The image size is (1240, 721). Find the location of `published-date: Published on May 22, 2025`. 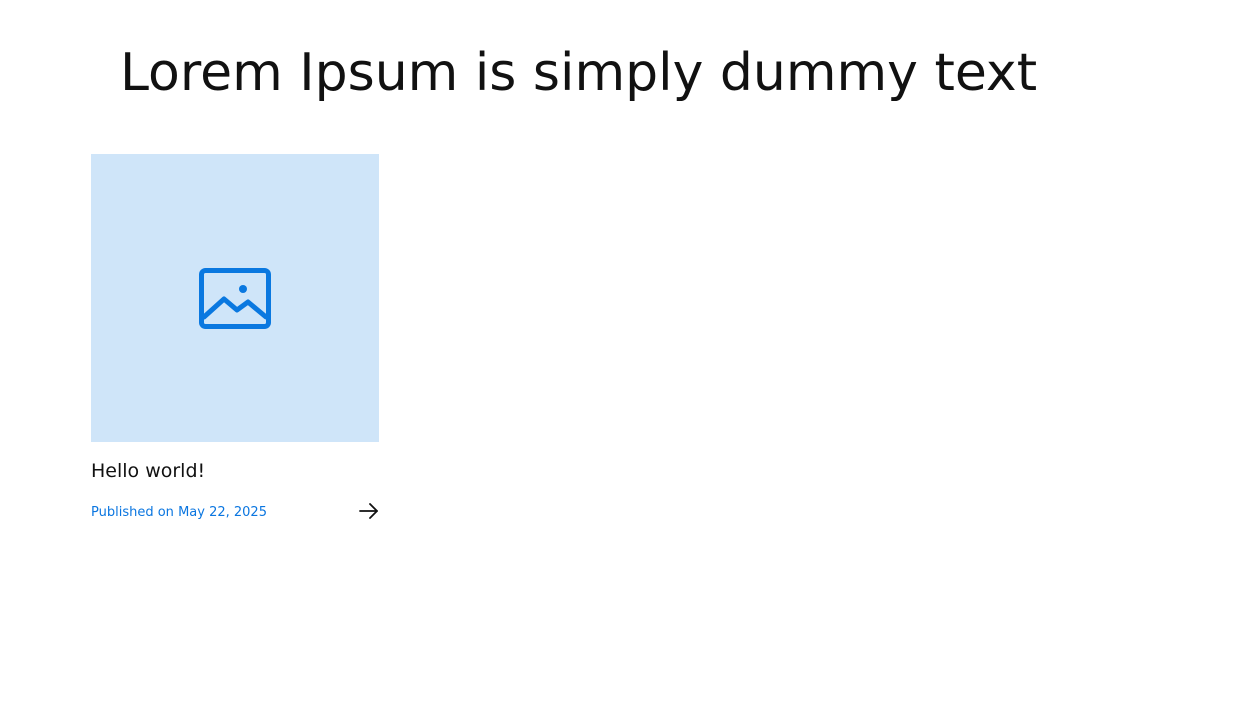

published-date: Published on May 22, 2025 is located at coordinates (179, 513).